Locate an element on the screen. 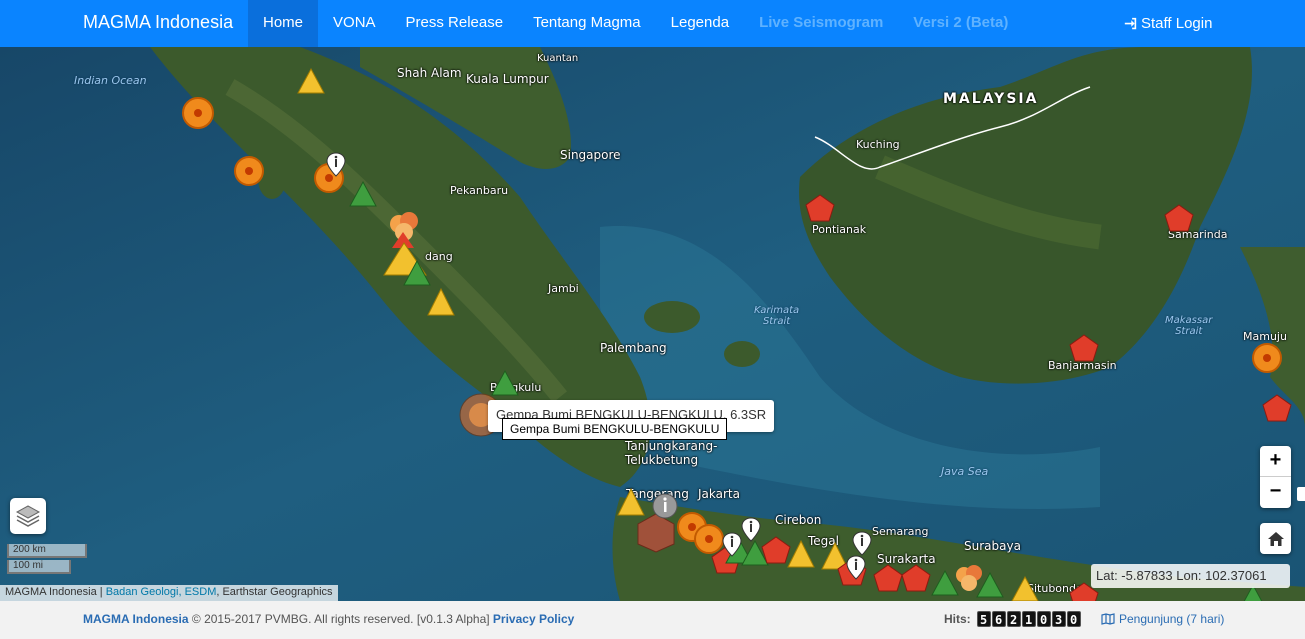  home-button is located at coordinates (1275, 538).